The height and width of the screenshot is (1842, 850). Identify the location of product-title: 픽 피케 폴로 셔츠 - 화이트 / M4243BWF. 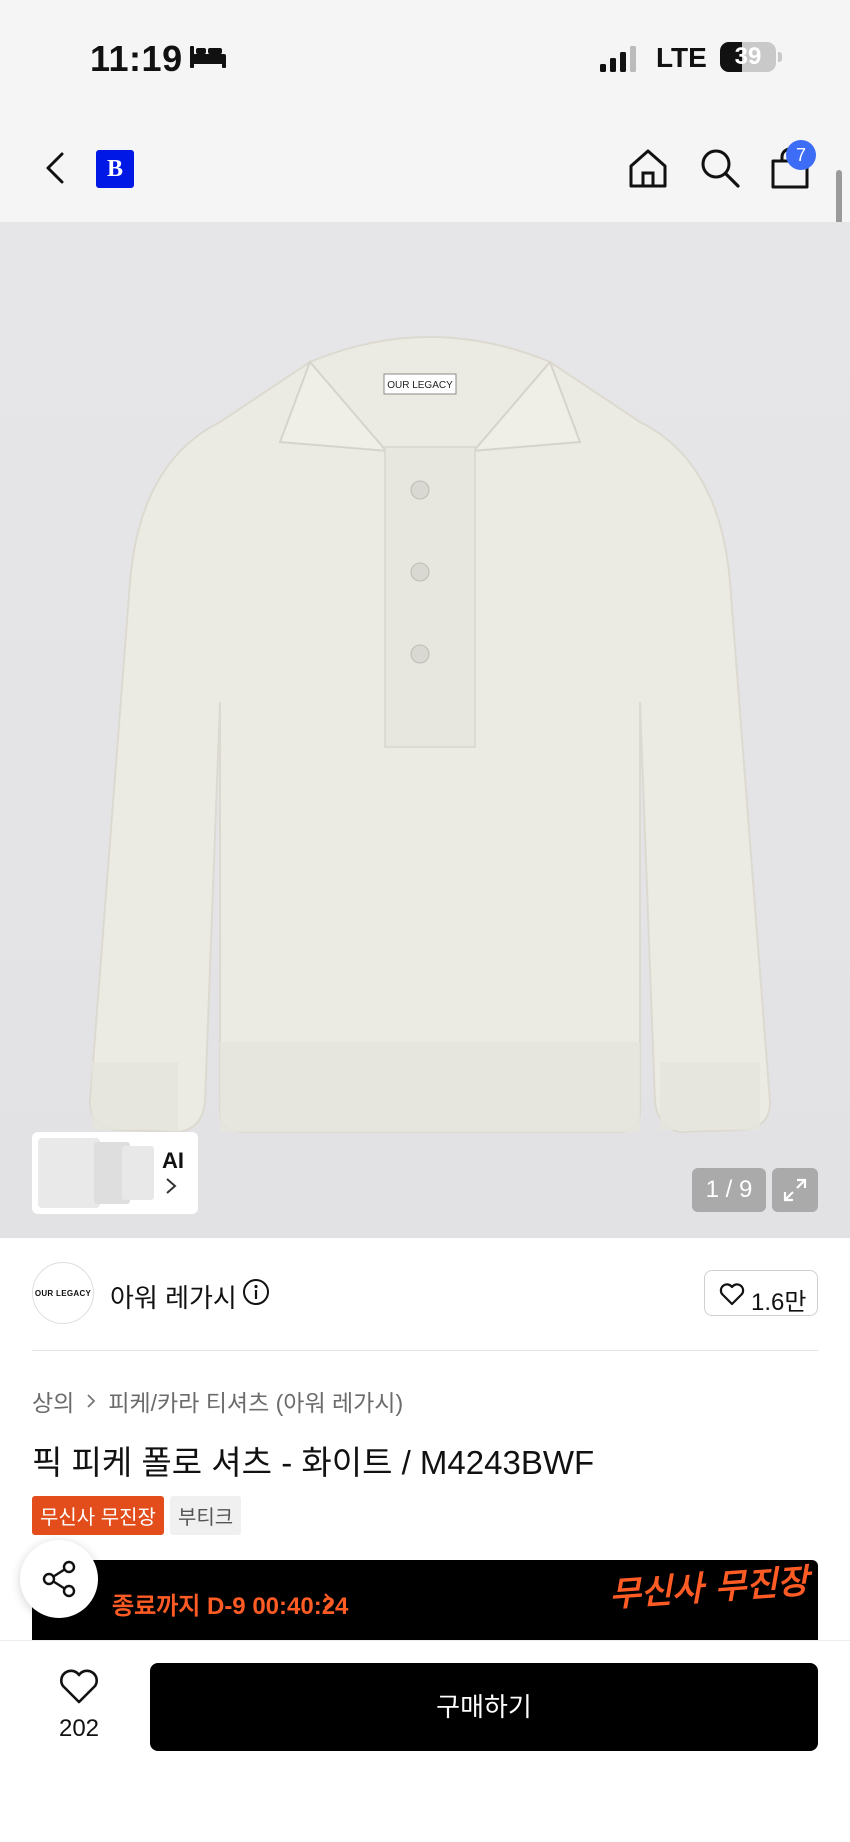
(313, 1462).